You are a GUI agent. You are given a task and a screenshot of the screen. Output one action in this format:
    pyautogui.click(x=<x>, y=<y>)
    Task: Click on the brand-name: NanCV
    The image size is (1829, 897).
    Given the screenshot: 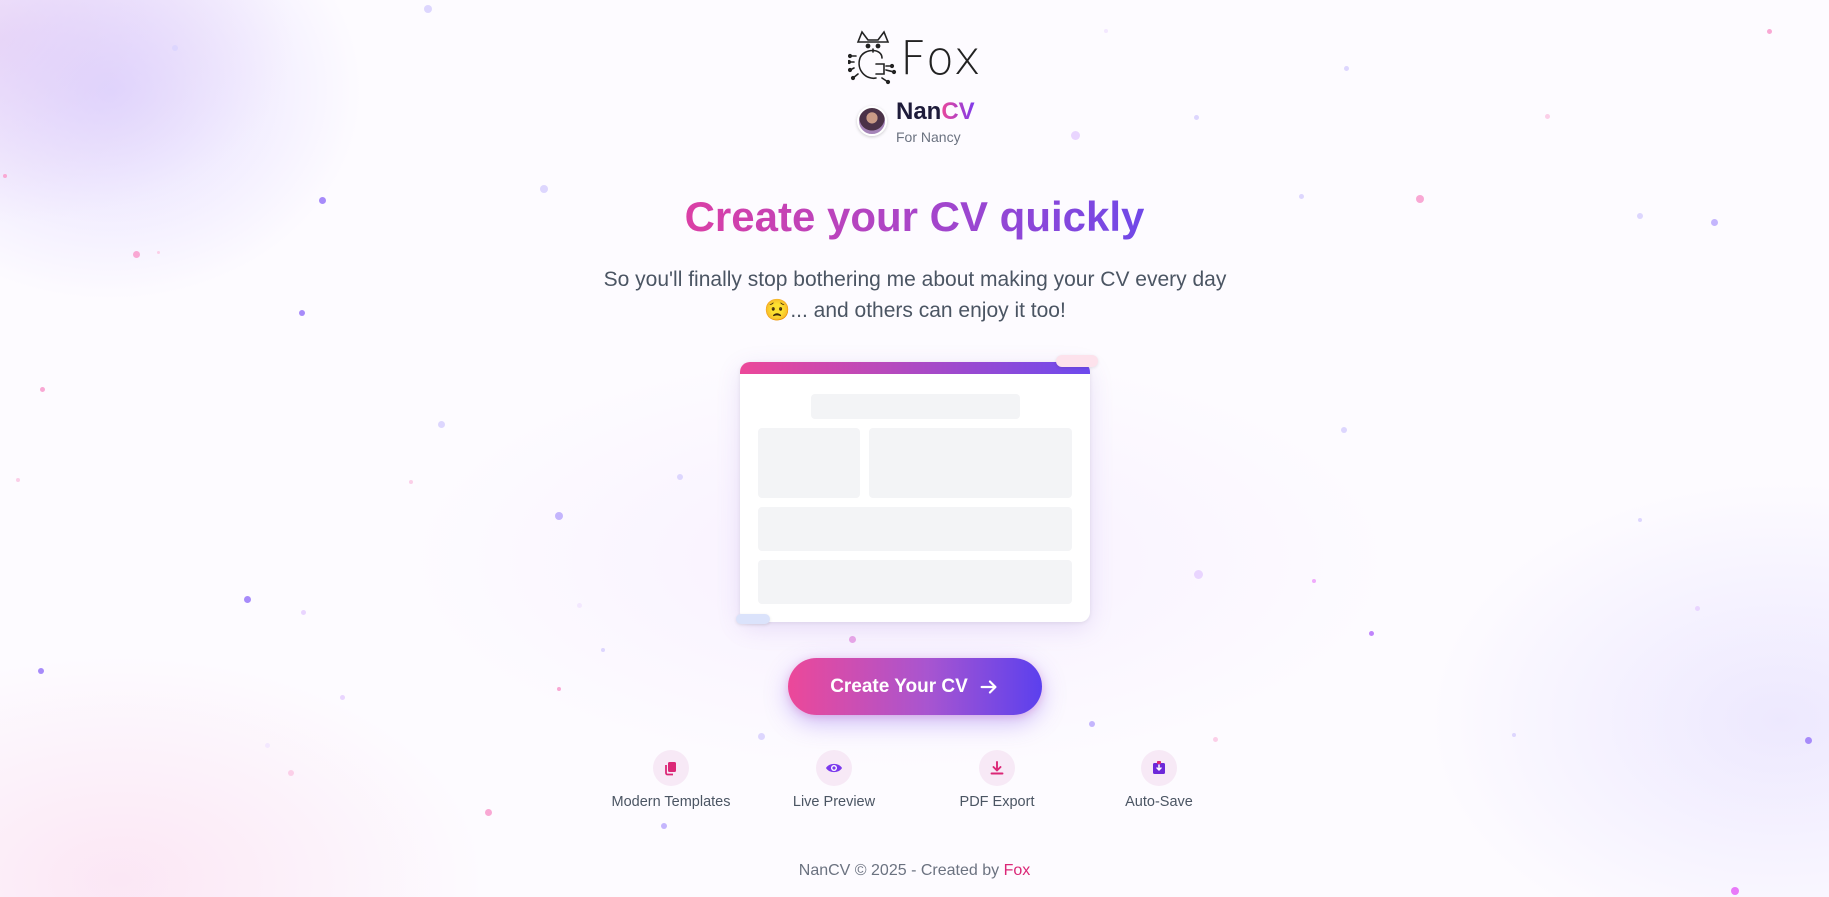 What is the action you would take?
    pyautogui.click(x=935, y=112)
    